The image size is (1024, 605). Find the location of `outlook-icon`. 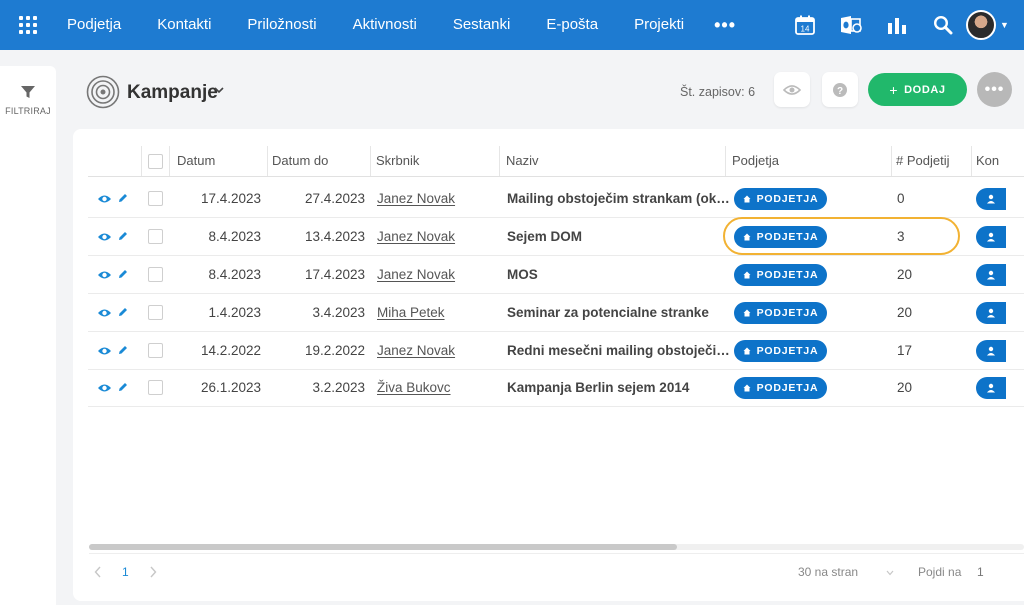

outlook-icon is located at coordinates (851, 25).